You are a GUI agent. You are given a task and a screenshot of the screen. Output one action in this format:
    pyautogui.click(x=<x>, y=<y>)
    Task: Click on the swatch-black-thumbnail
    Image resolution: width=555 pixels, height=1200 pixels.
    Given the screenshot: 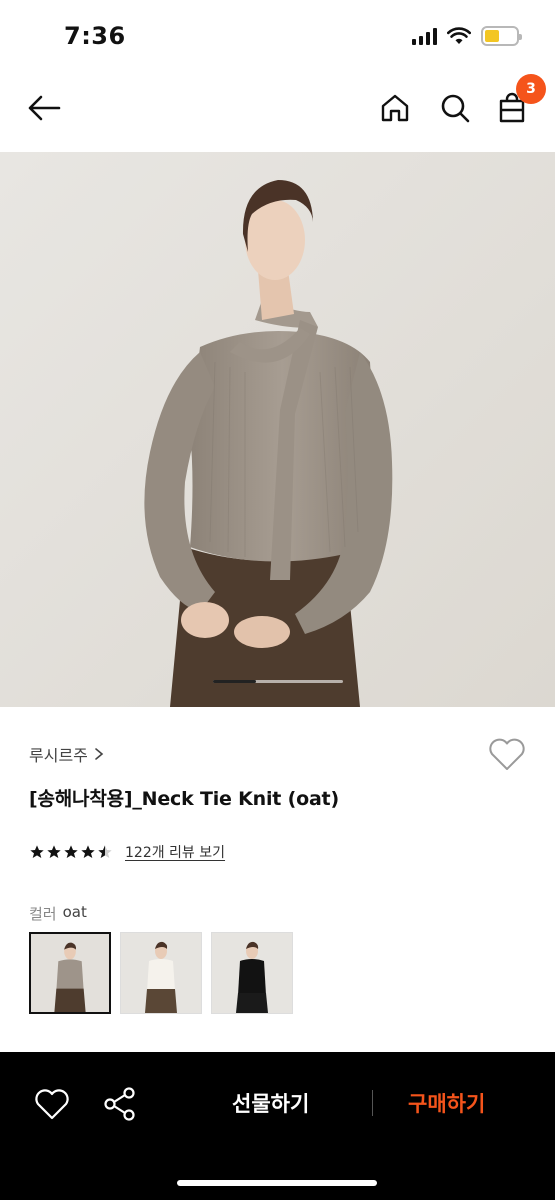 What is the action you would take?
    pyautogui.click(x=252, y=973)
    